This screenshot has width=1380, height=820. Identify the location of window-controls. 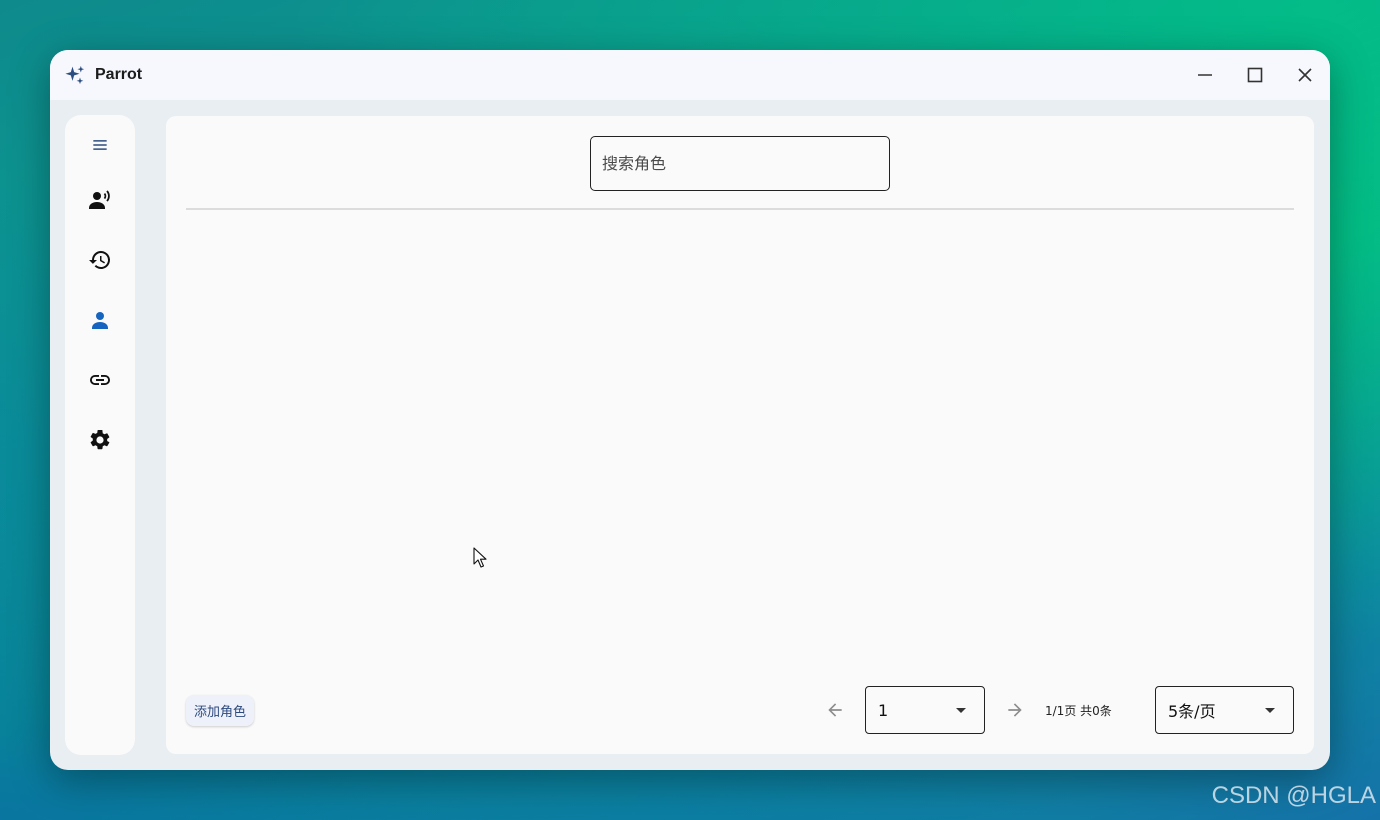
(1255, 75).